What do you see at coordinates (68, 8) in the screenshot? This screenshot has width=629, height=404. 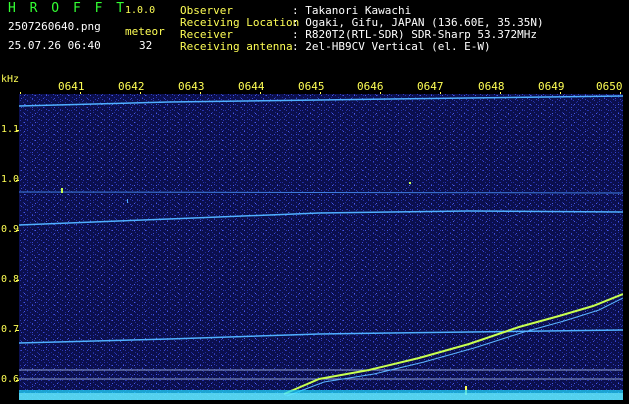 I see `app-title: H R O F F T` at bounding box center [68, 8].